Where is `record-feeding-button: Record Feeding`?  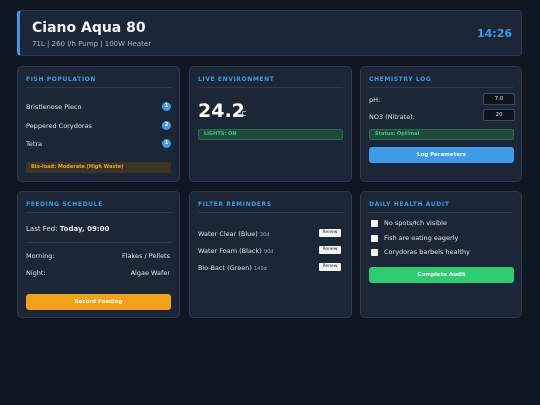
record-feeding-button: Record Feeding is located at coordinates (98, 302).